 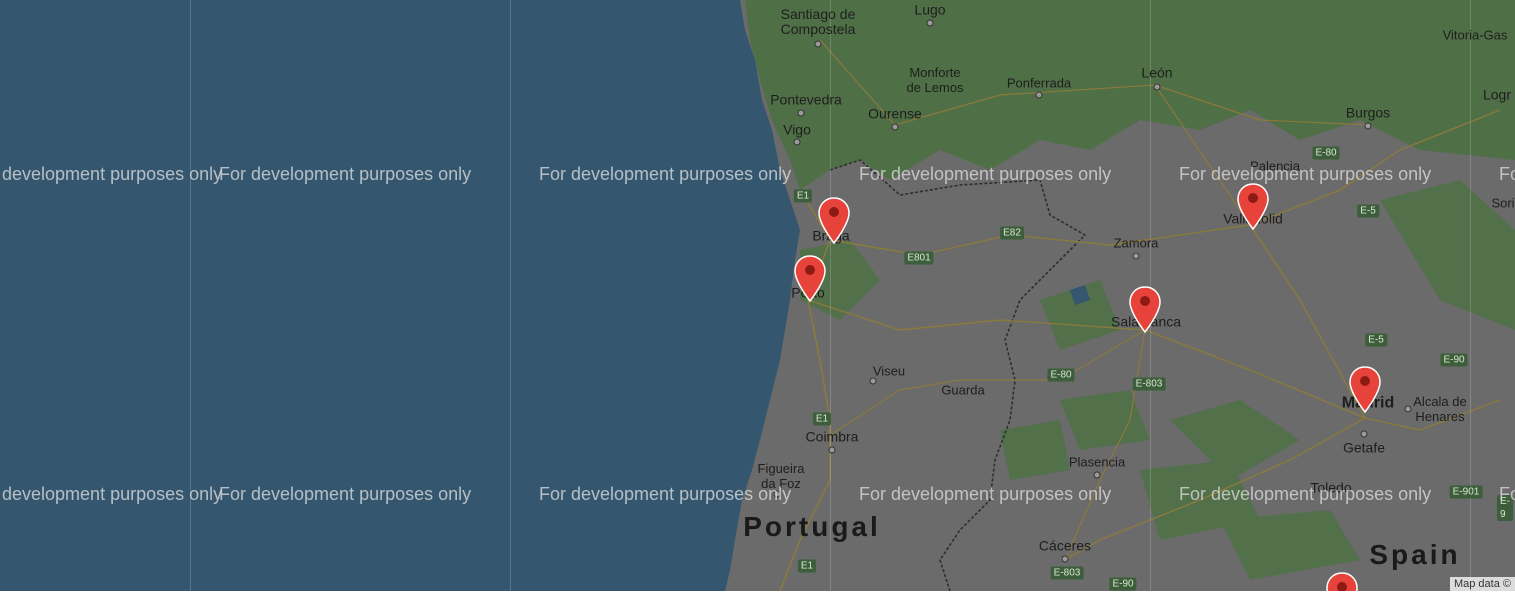 I want to click on city-label-vigo: Vigo, so click(x=797, y=129).